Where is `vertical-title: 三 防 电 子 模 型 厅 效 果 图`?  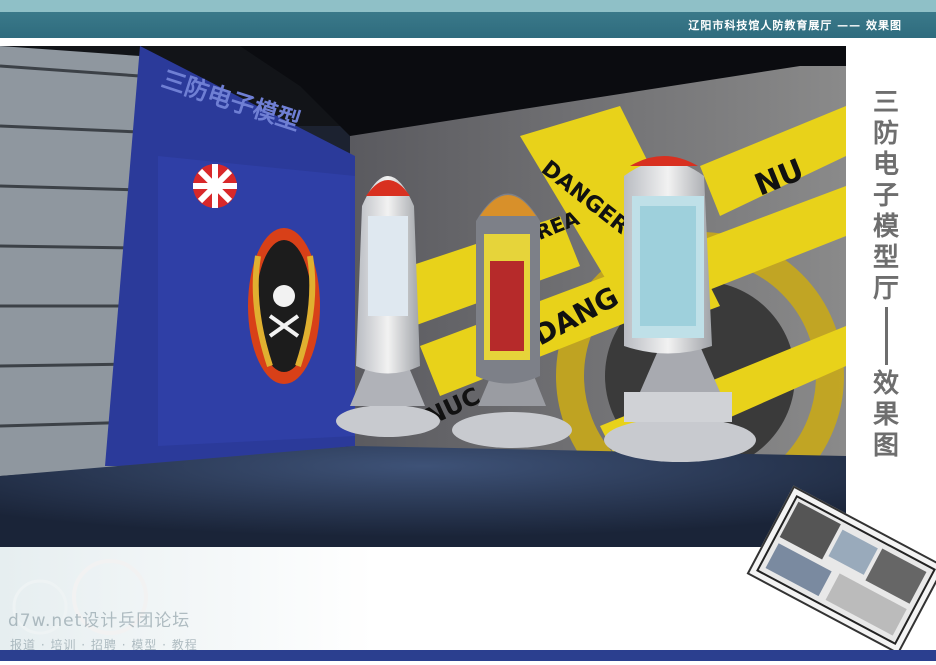
vertical-title: 三 防 电 子 模 型 厅 效 果 图 is located at coordinates (886, 275).